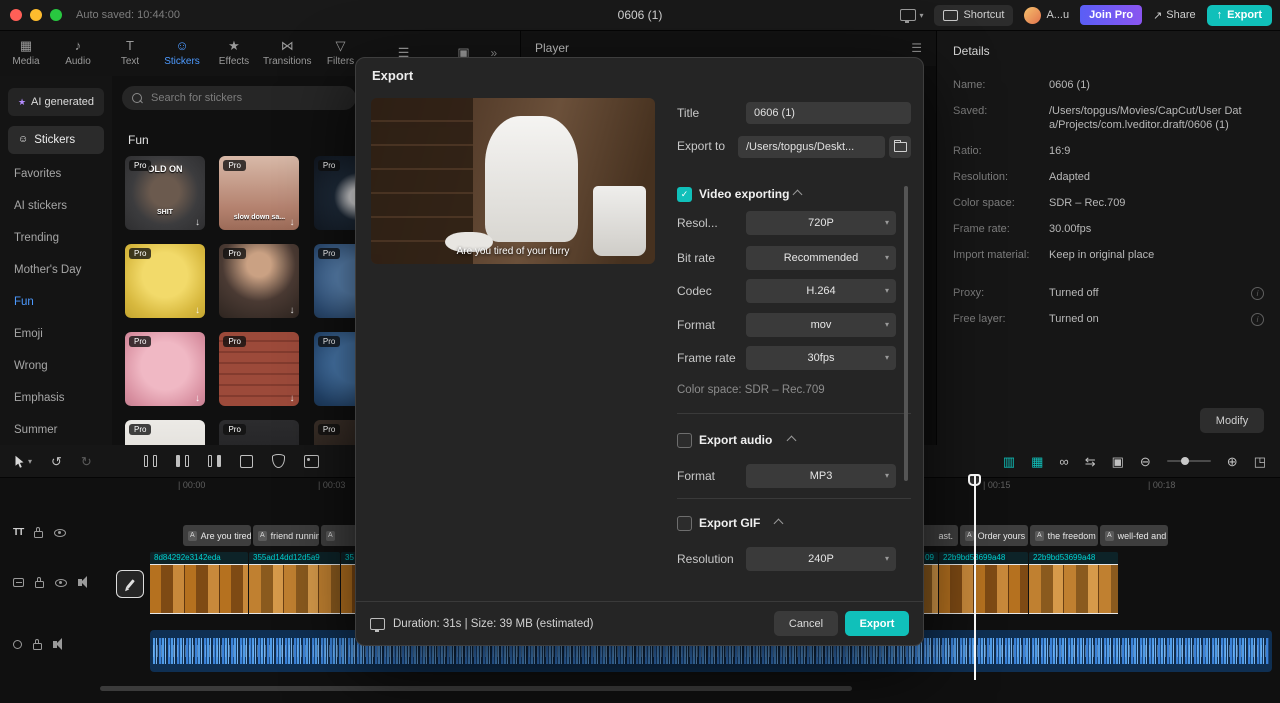  I want to click on bitrate-select: Recommended ▾, so click(821, 258).